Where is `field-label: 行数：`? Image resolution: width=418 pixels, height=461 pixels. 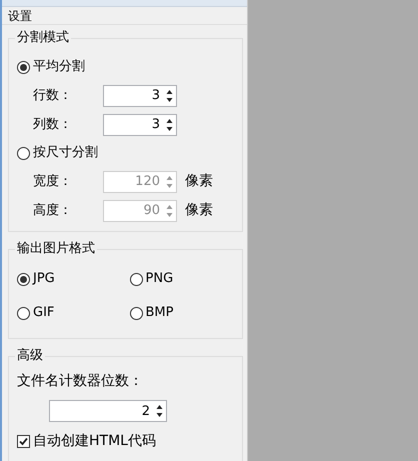 field-label: 行数： is located at coordinates (52, 95).